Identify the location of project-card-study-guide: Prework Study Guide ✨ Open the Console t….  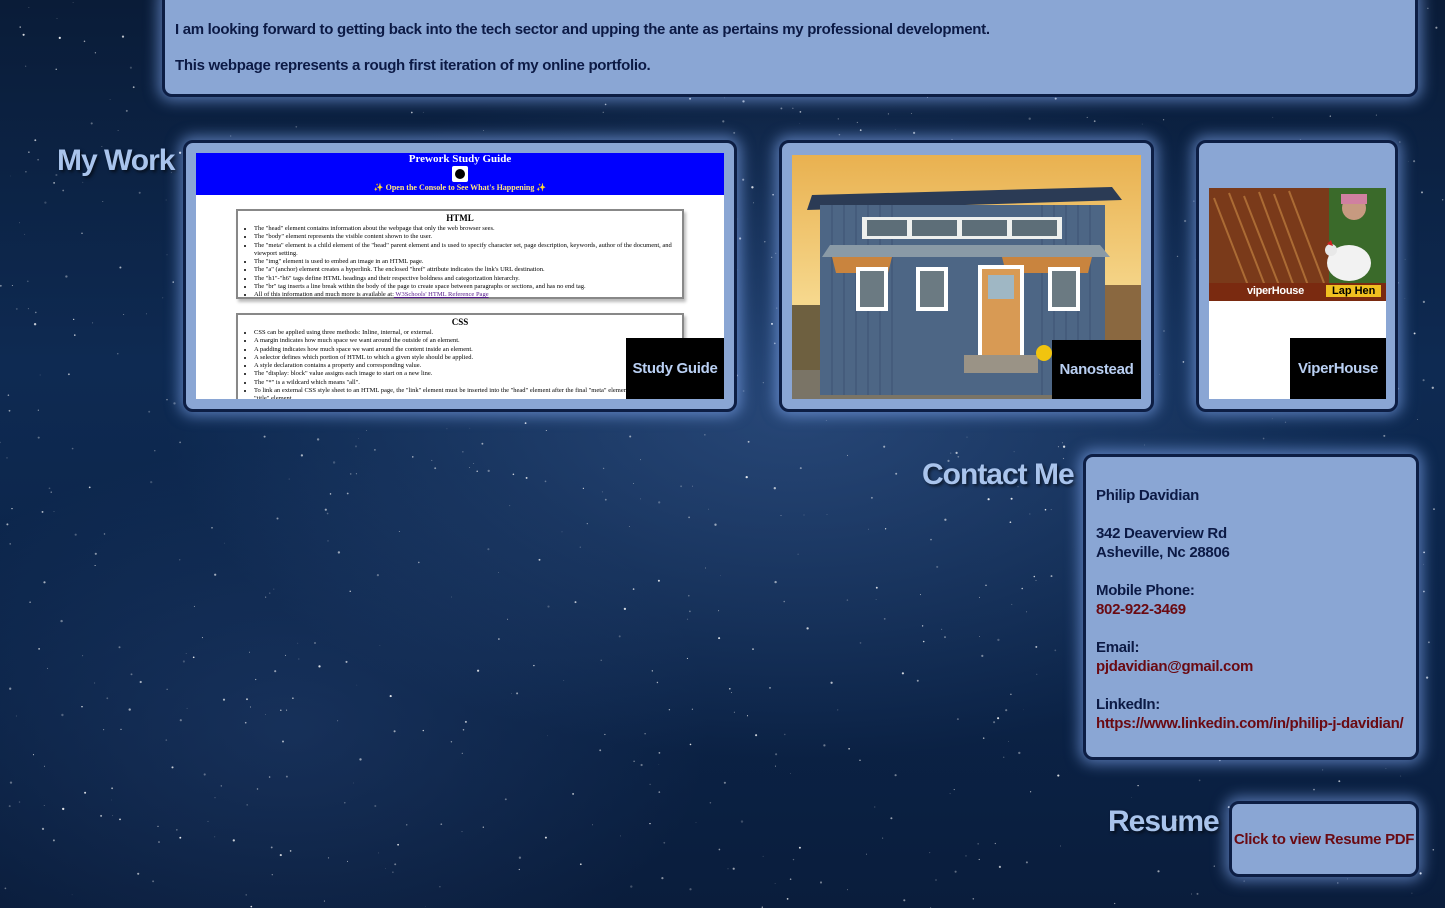
(460, 276).